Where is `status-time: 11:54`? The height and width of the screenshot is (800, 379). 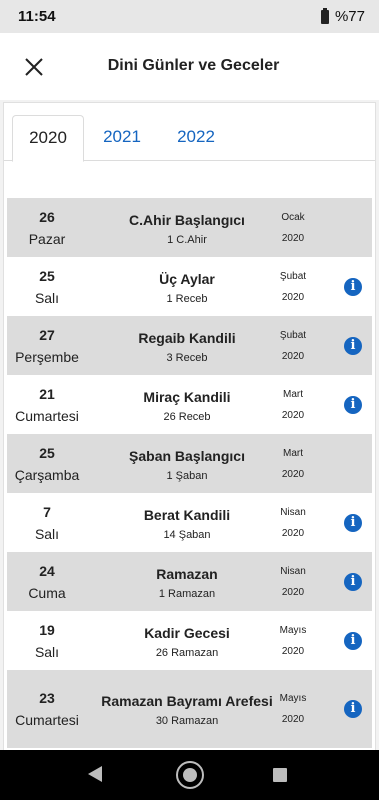
status-time: 11:54 is located at coordinates (37, 16).